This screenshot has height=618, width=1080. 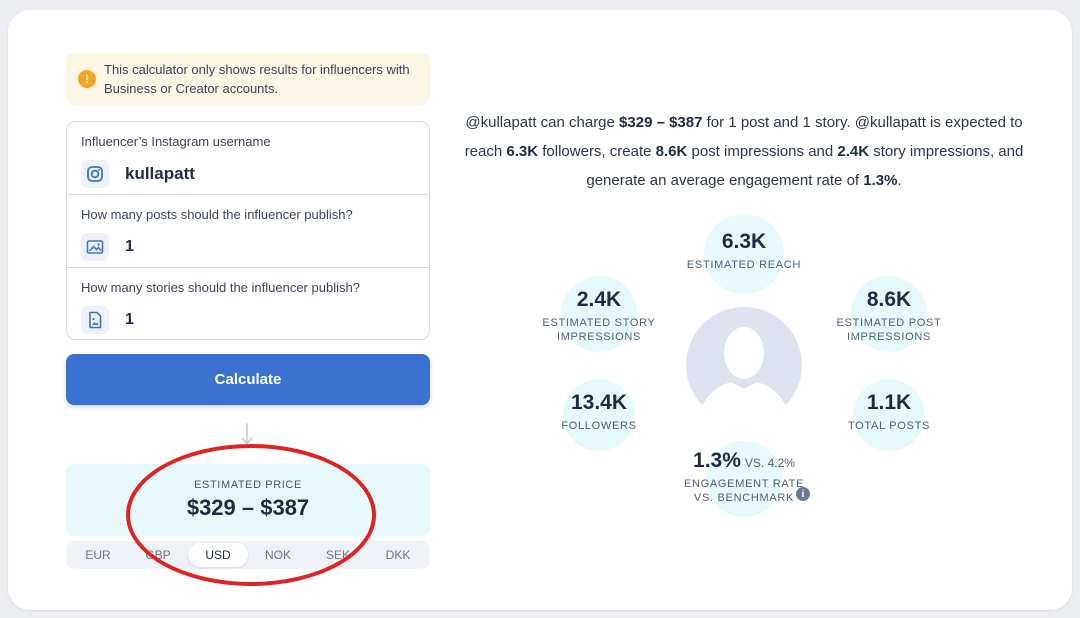 What do you see at coordinates (889, 402) in the screenshot?
I see `total-posts-value: 1.1K` at bounding box center [889, 402].